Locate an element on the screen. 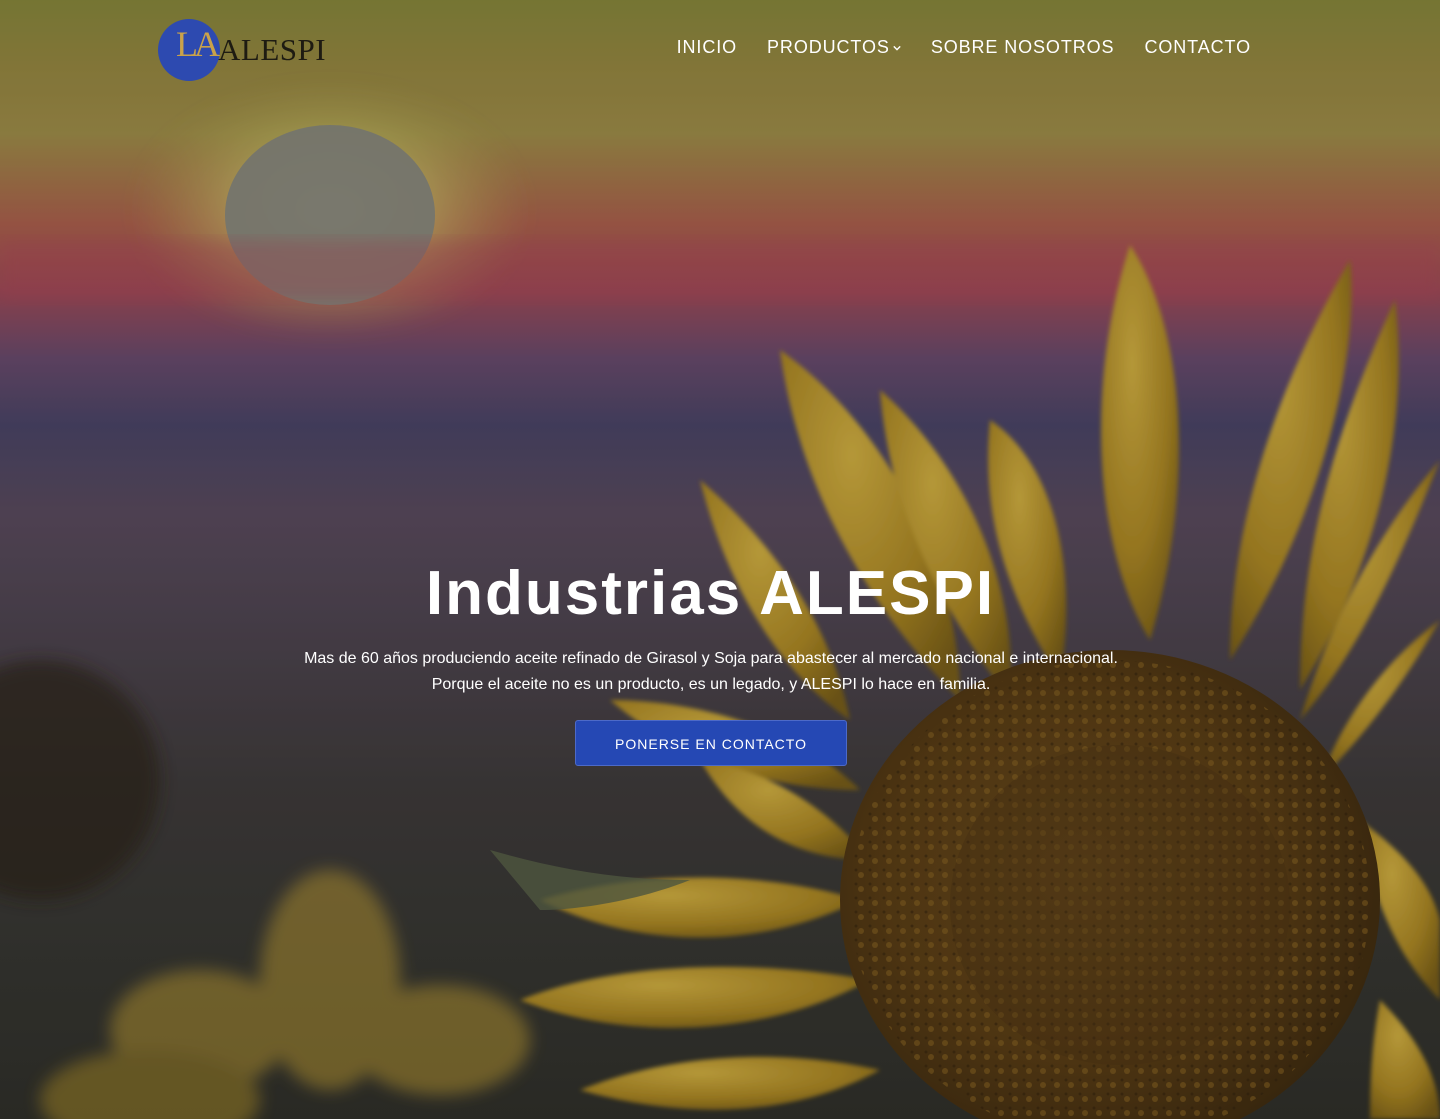 The width and height of the screenshot is (1440, 1119). logo-monogram: LA is located at coordinates (198, 44).